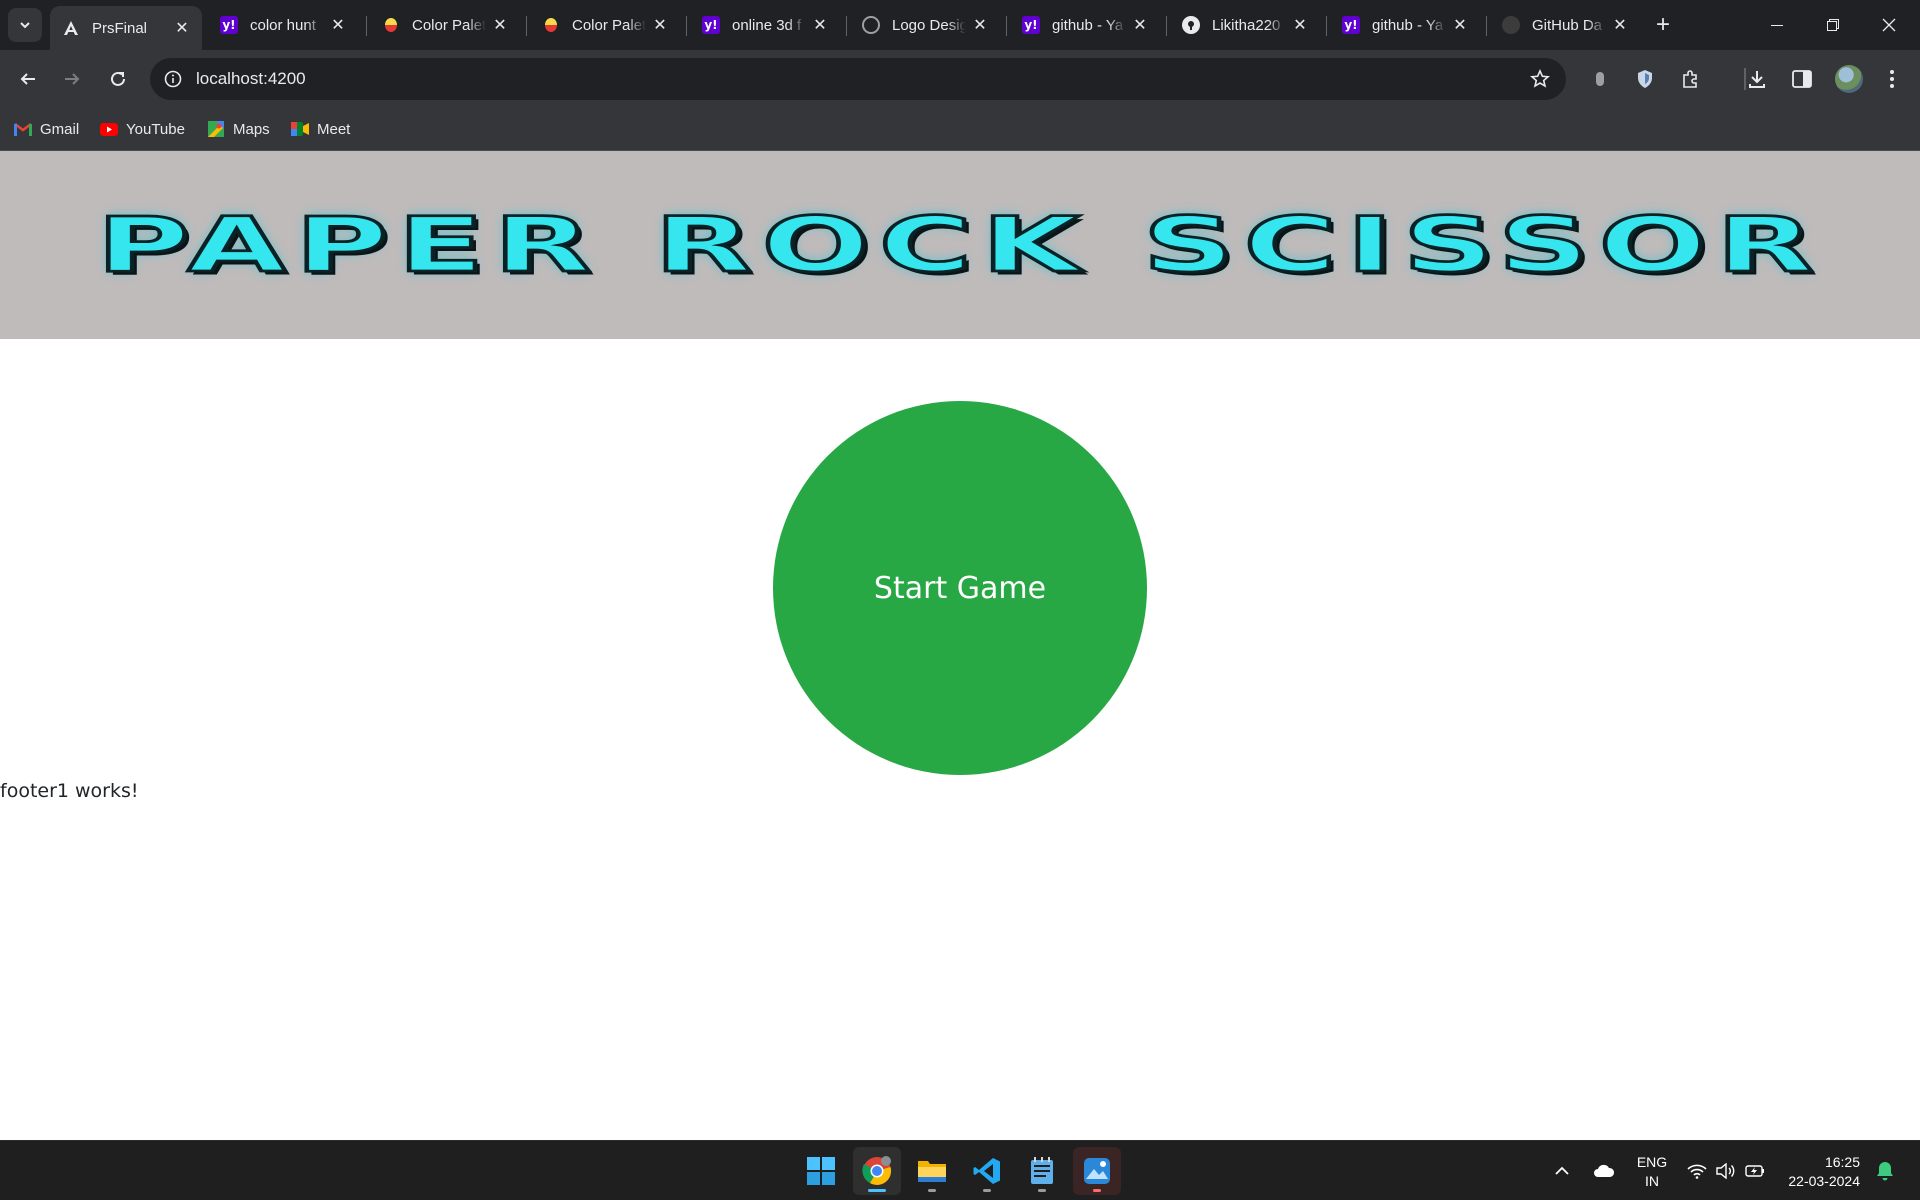 The image size is (1920, 1200). I want to click on tab-github-dashboard: GitHub Da ✕, so click(1565, 25).